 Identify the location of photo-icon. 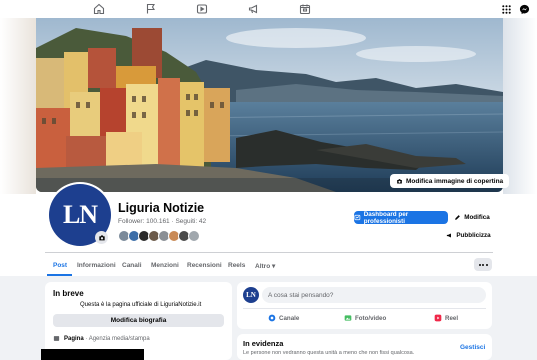
(348, 318).